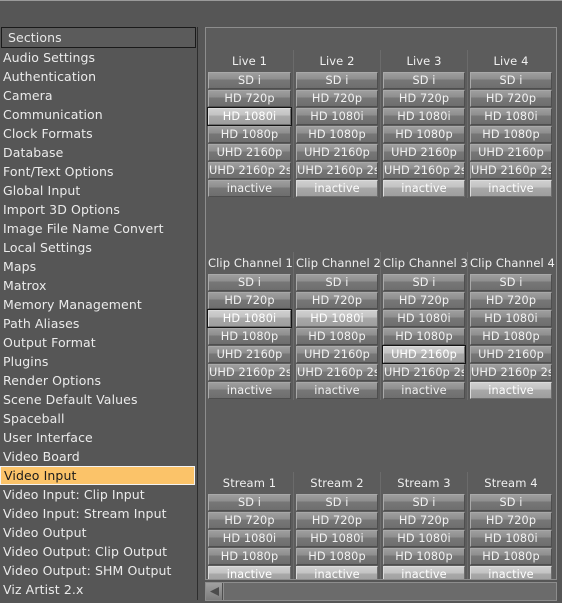 Image resolution: width=562 pixels, height=603 pixels. What do you see at coordinates (98, 190) in the screenshot?
I see `sidebar-item-global-input: Global Input` at bounding box center [98, 190].